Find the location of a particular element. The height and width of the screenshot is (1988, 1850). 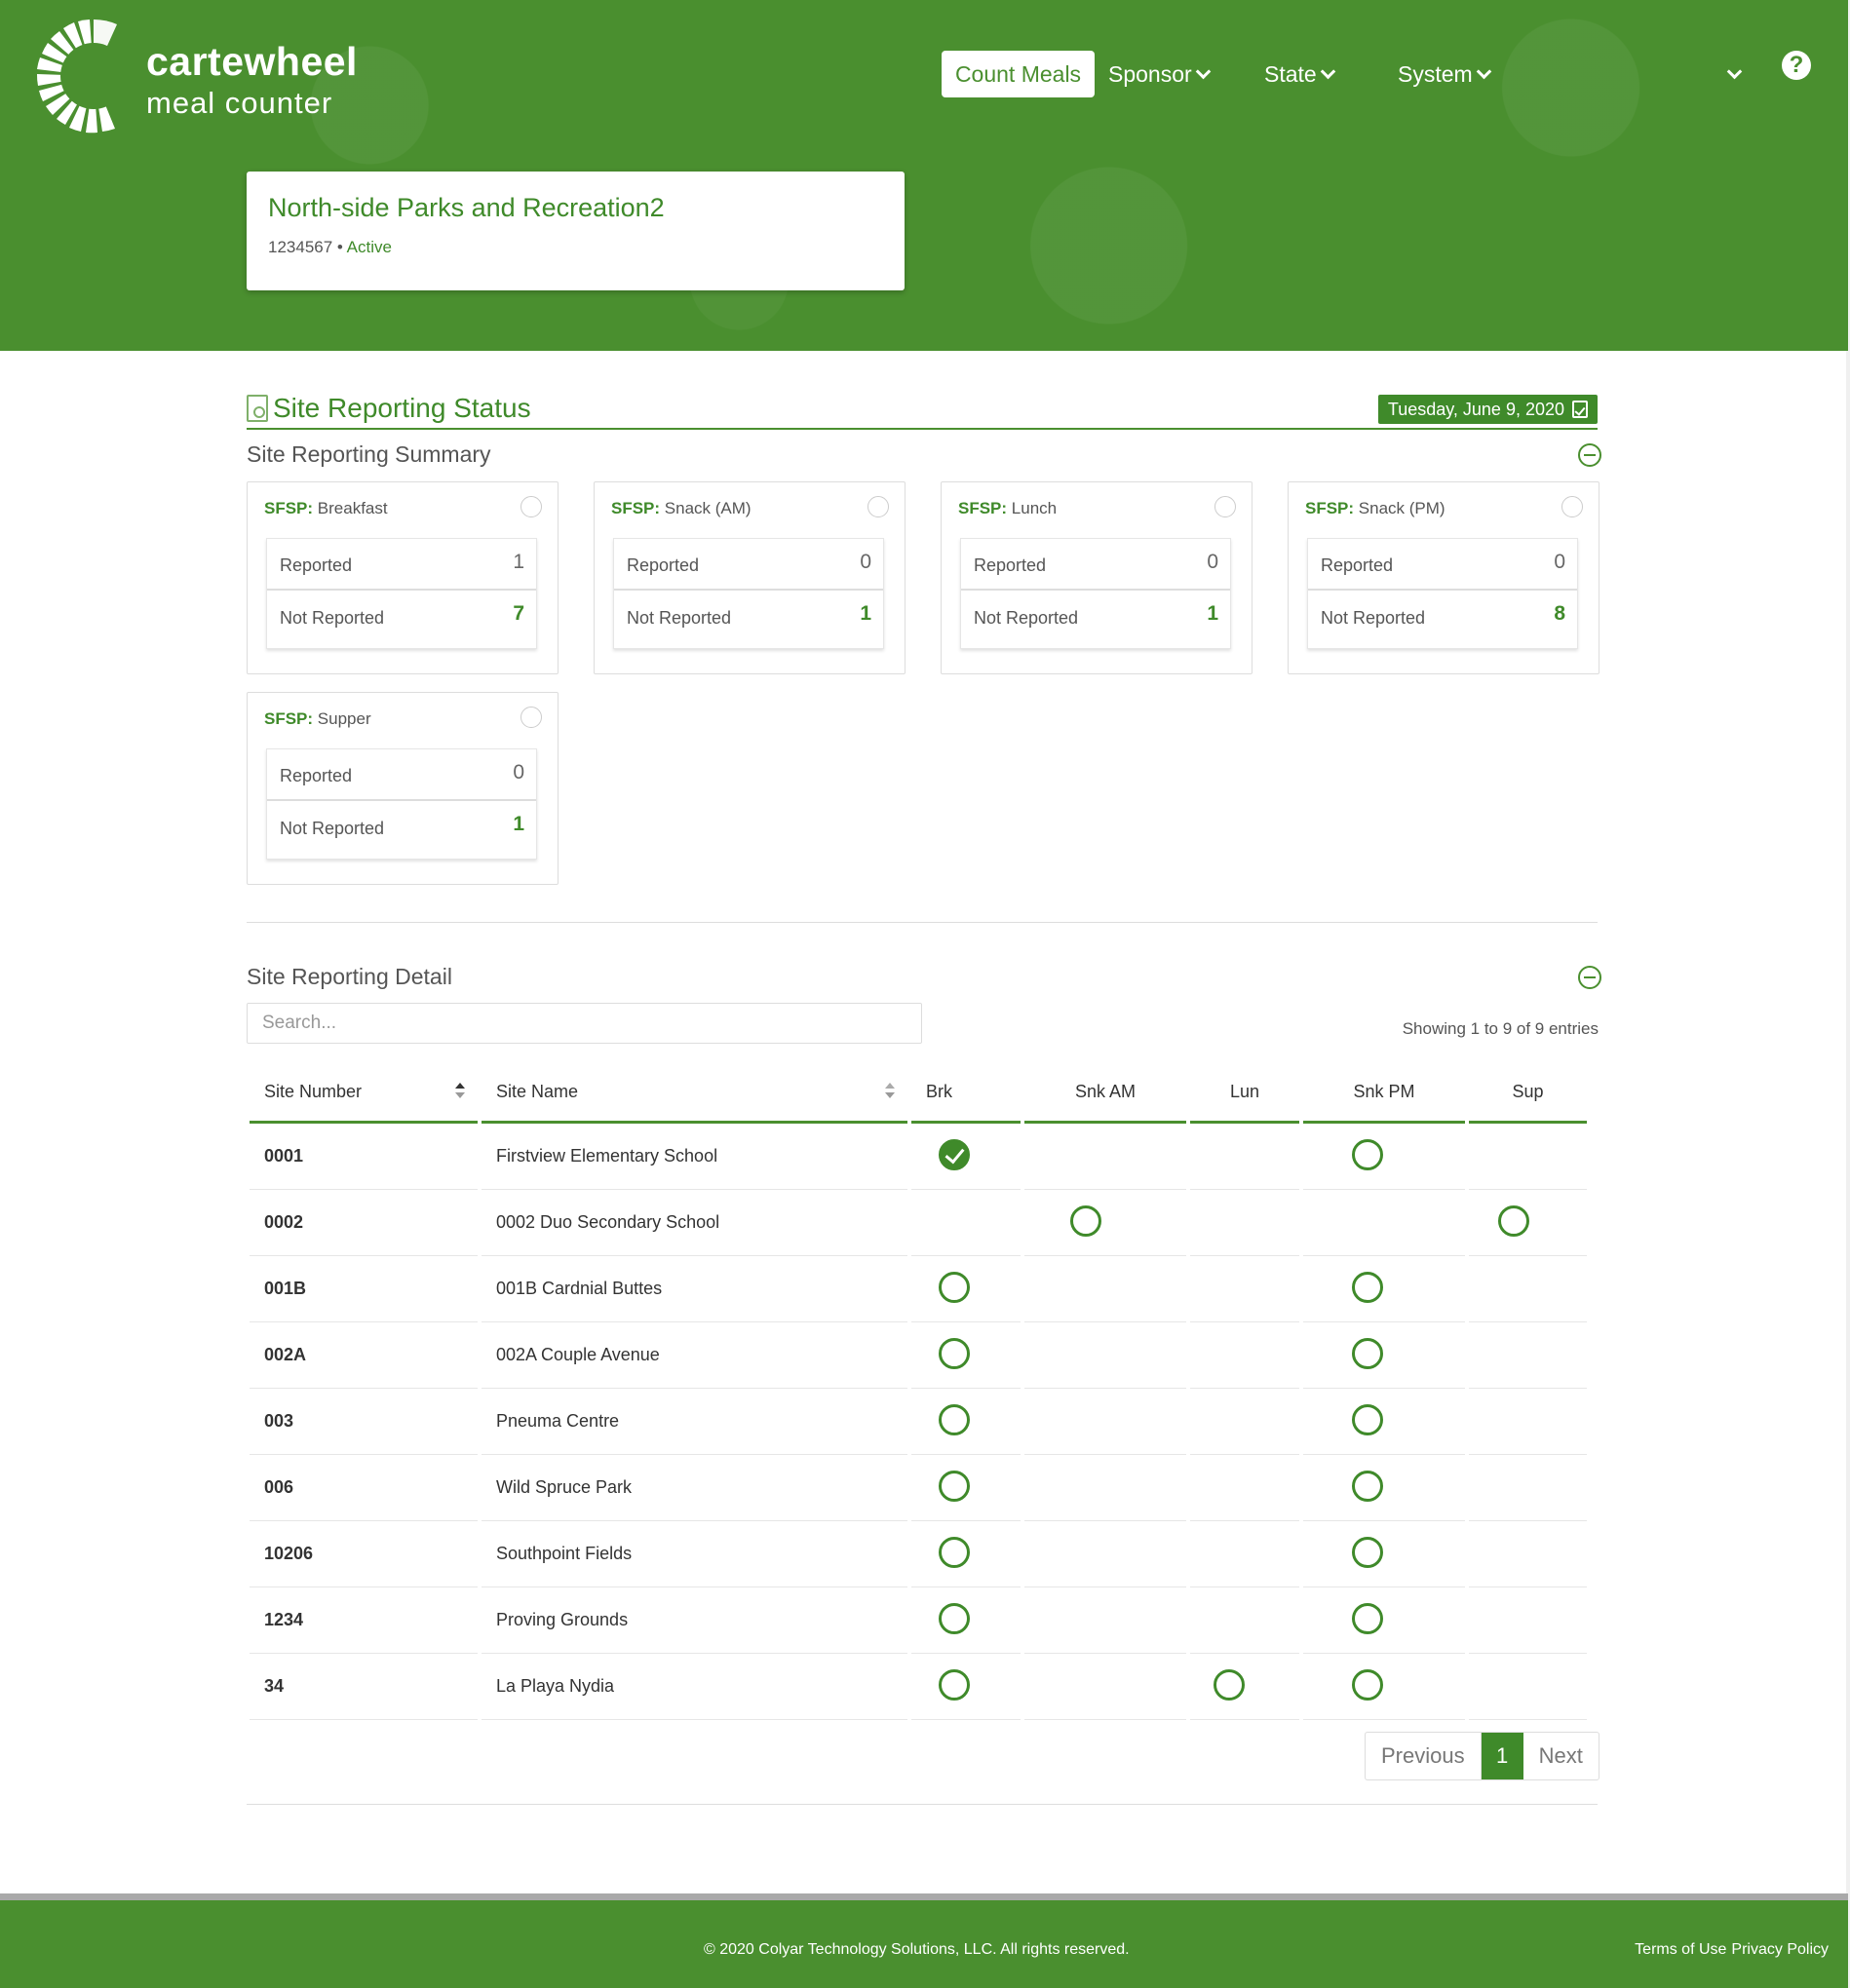

nav-system: System is located at coordinates (1444, 74).